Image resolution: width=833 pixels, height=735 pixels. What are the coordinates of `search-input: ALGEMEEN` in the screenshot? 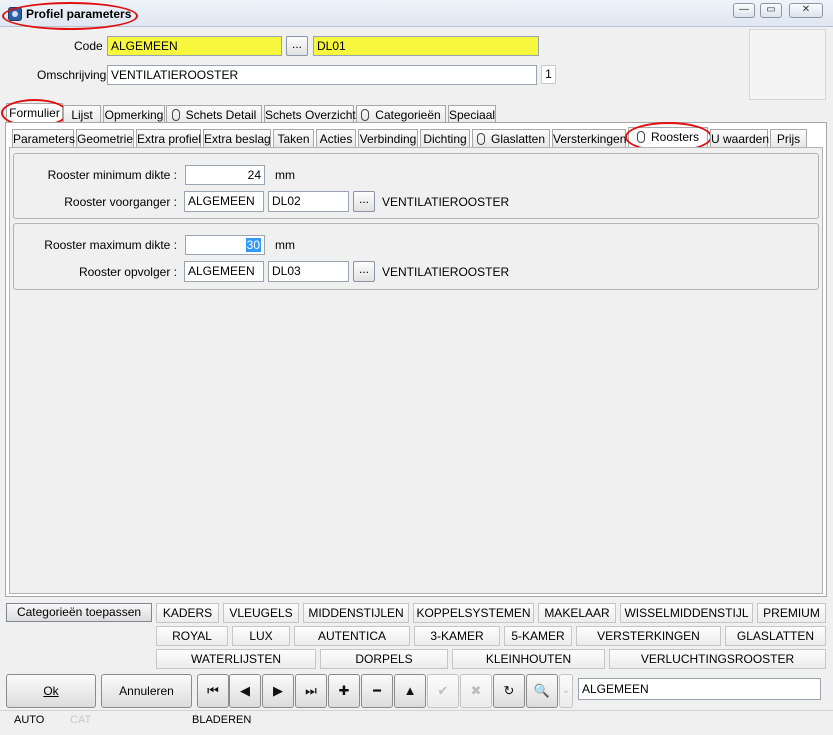 It's located at (699, 689).